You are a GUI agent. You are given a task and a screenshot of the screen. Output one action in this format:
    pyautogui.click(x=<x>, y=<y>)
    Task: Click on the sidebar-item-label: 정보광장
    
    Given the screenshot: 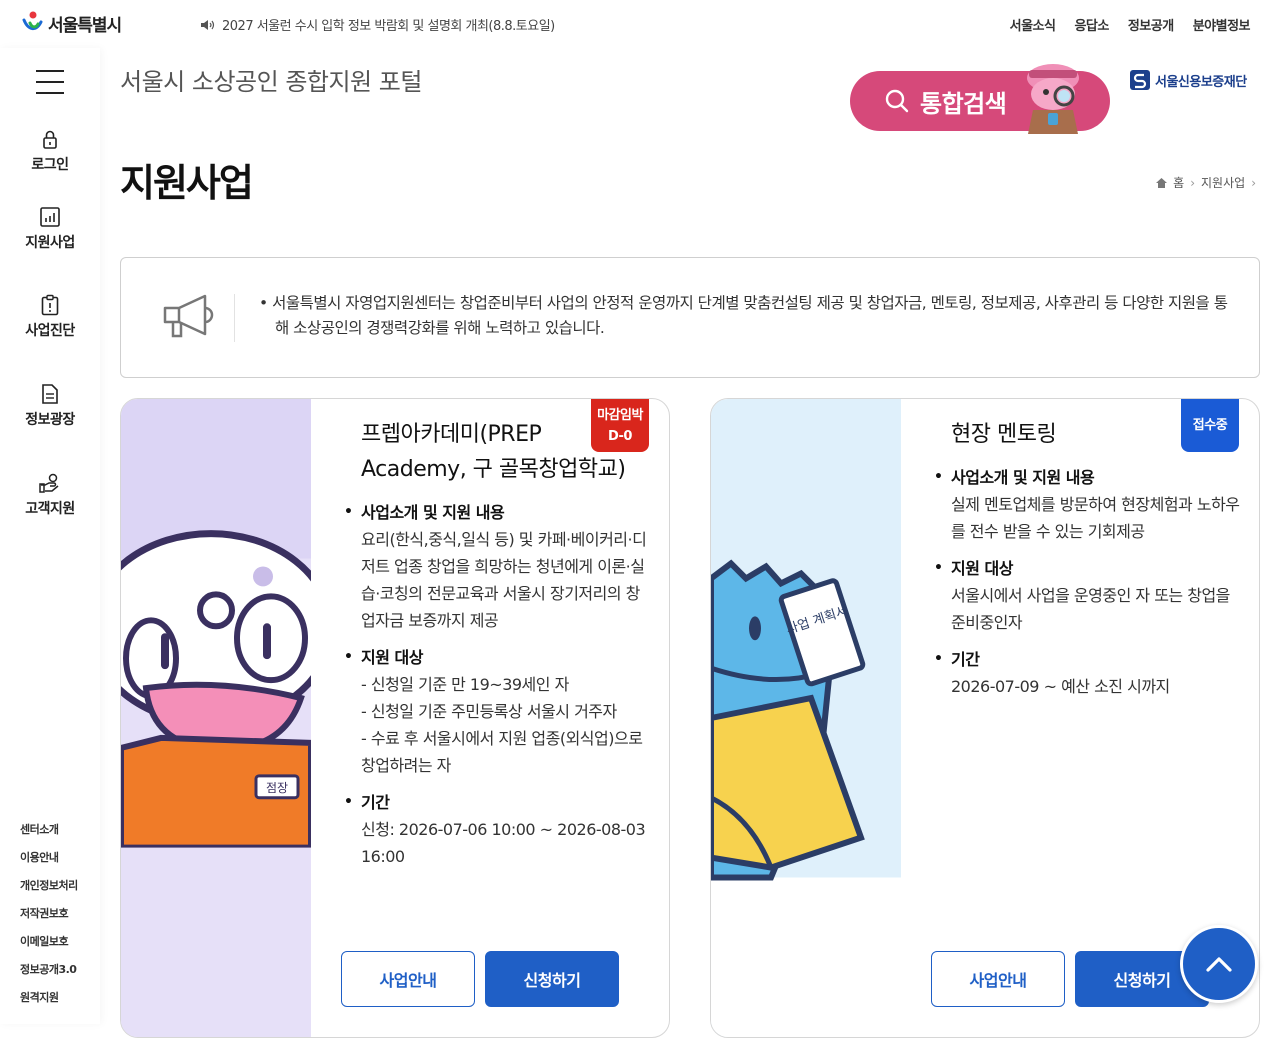 What is the action you would take?
    pyautogui.click(x=50, y=420)
    